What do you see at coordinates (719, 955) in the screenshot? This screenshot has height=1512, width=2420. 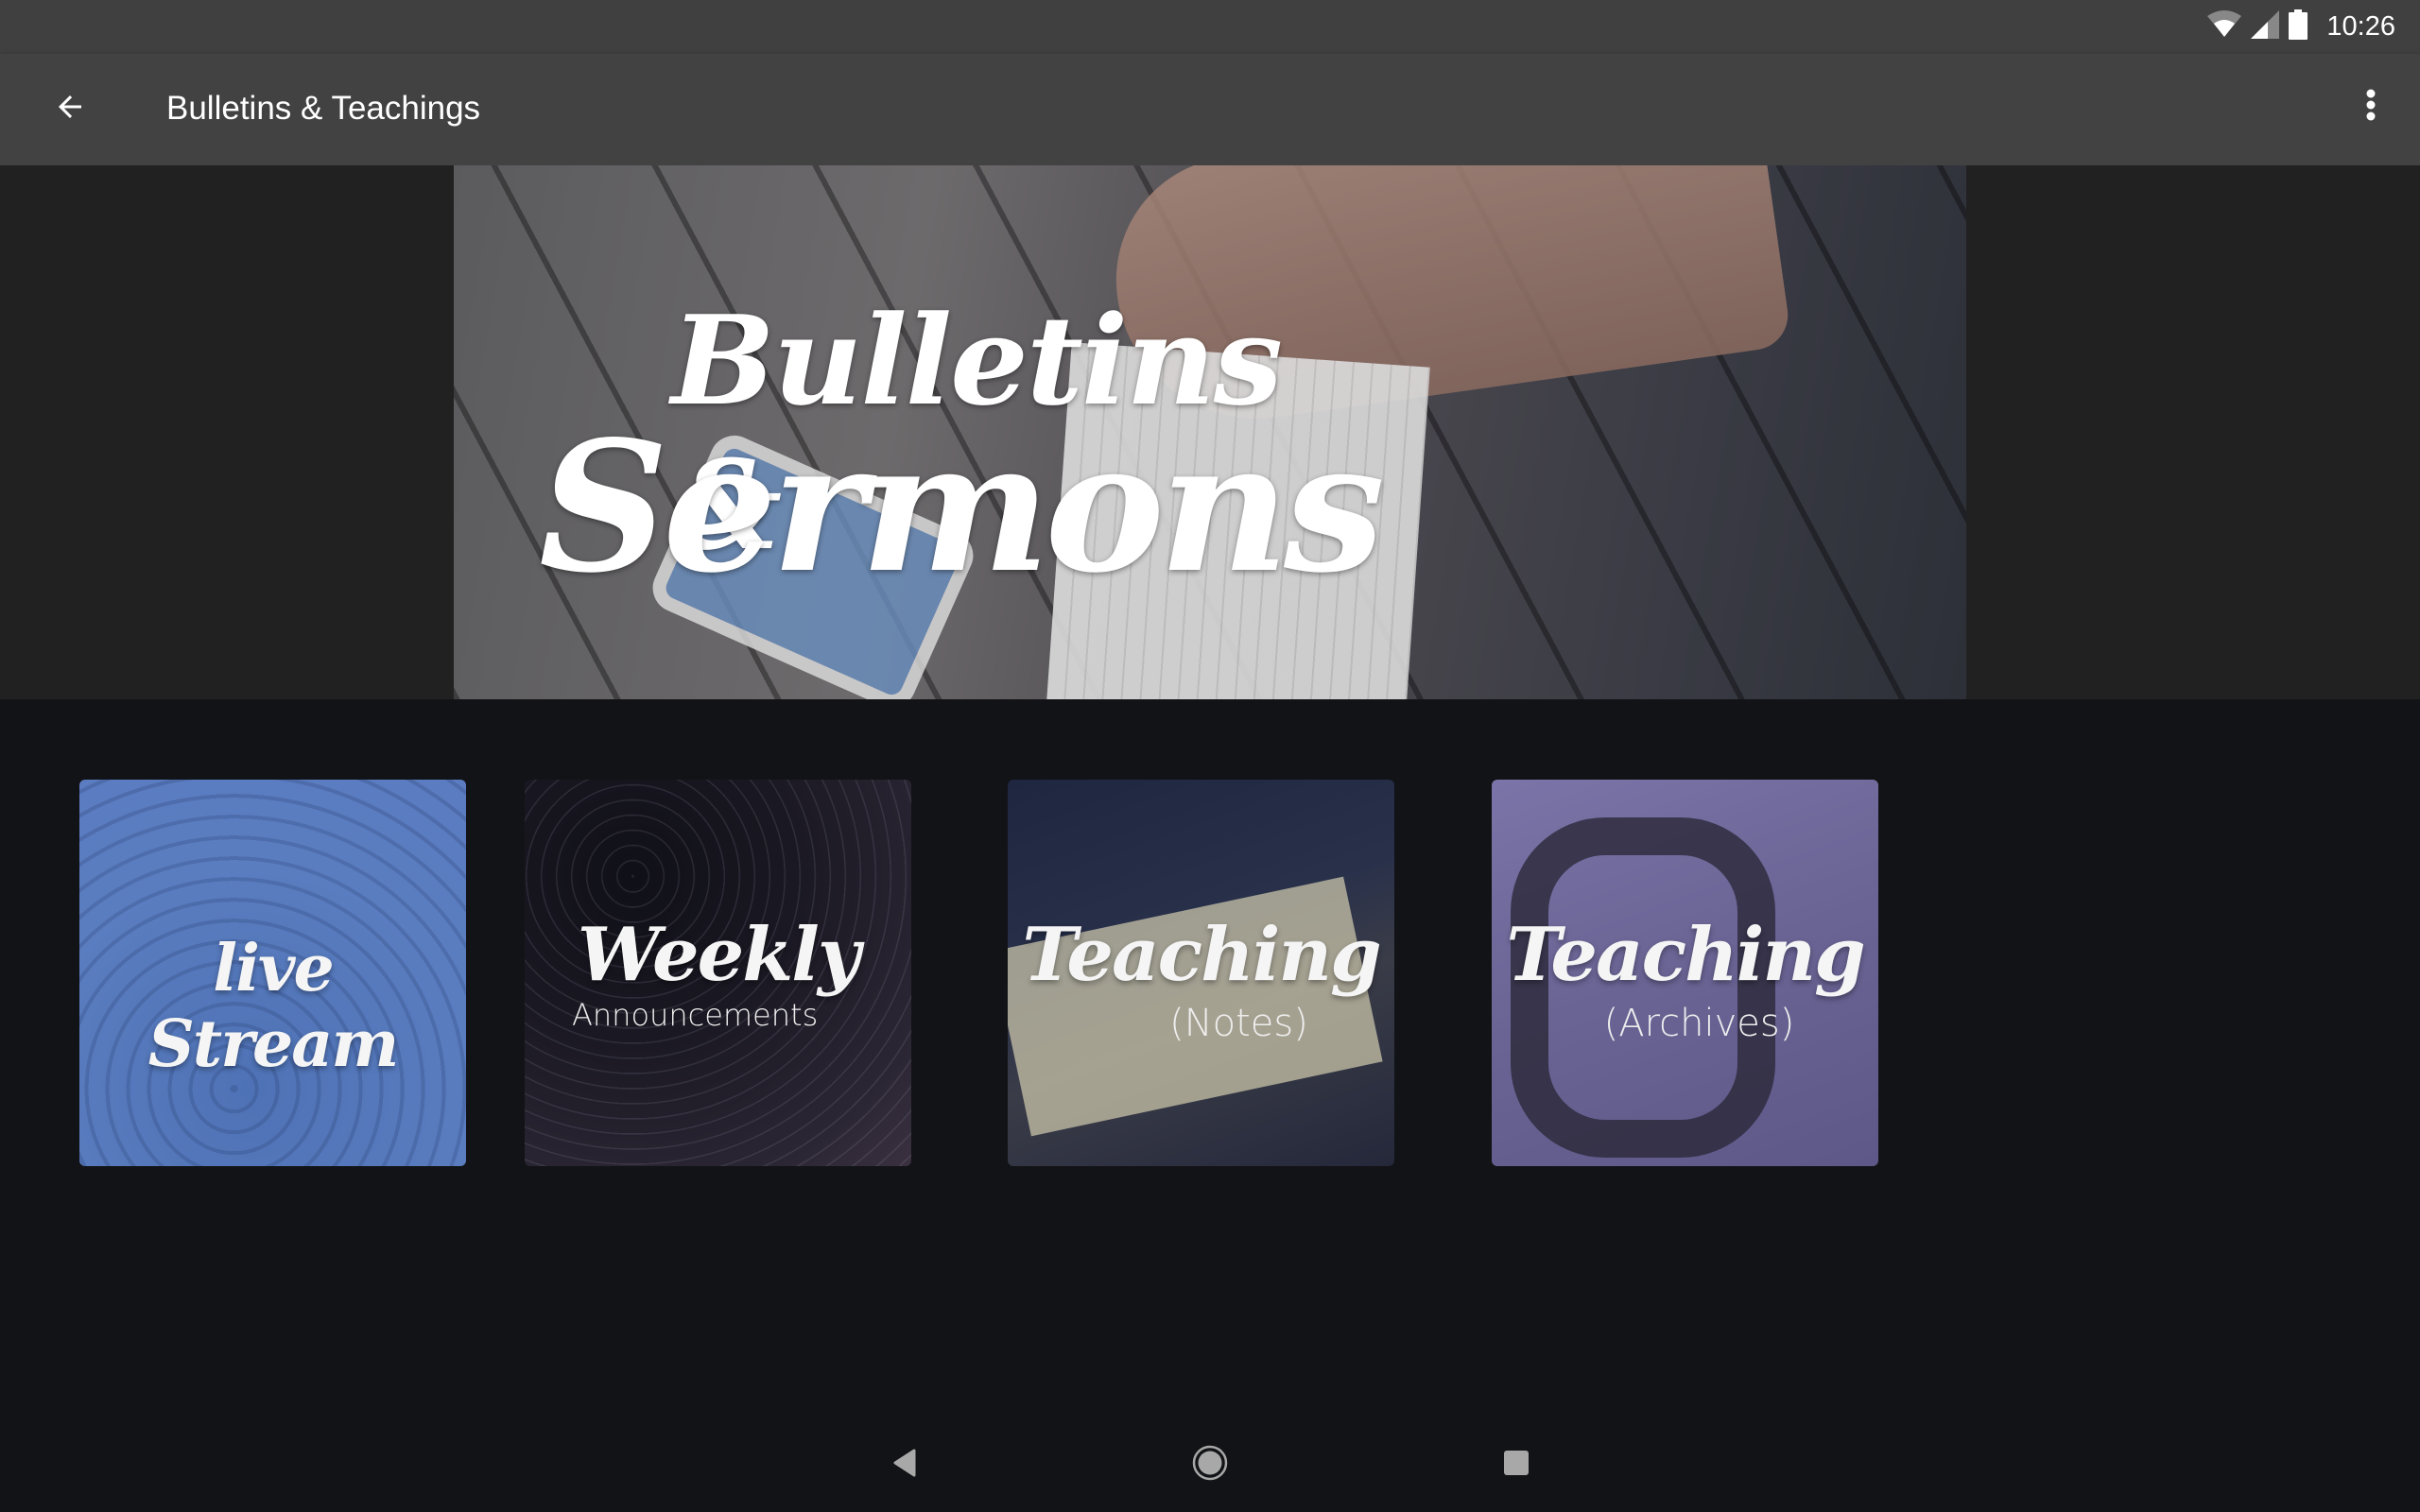 I see `tile-title: Weekly` at bounding box center [719, 955].